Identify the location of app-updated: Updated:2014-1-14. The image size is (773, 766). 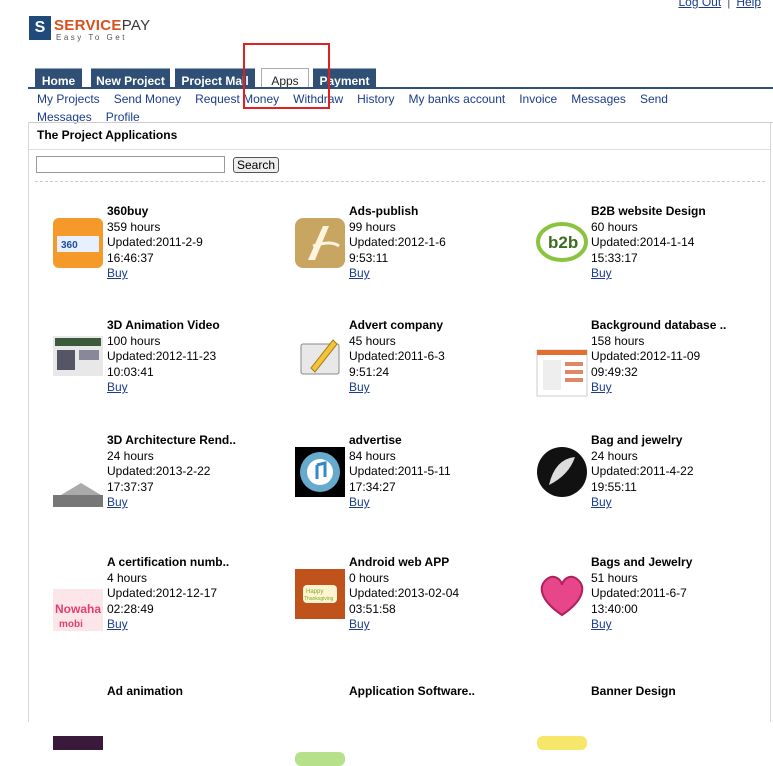
(643, 242).